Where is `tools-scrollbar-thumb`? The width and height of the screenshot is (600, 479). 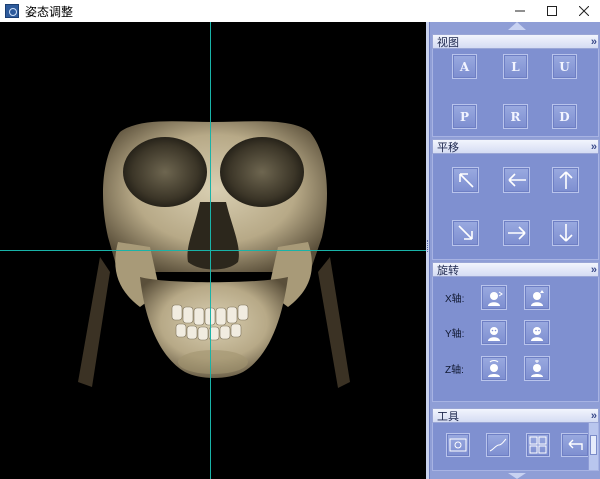
tools-scrollbar-thumb is located at coordinates (593, 445).